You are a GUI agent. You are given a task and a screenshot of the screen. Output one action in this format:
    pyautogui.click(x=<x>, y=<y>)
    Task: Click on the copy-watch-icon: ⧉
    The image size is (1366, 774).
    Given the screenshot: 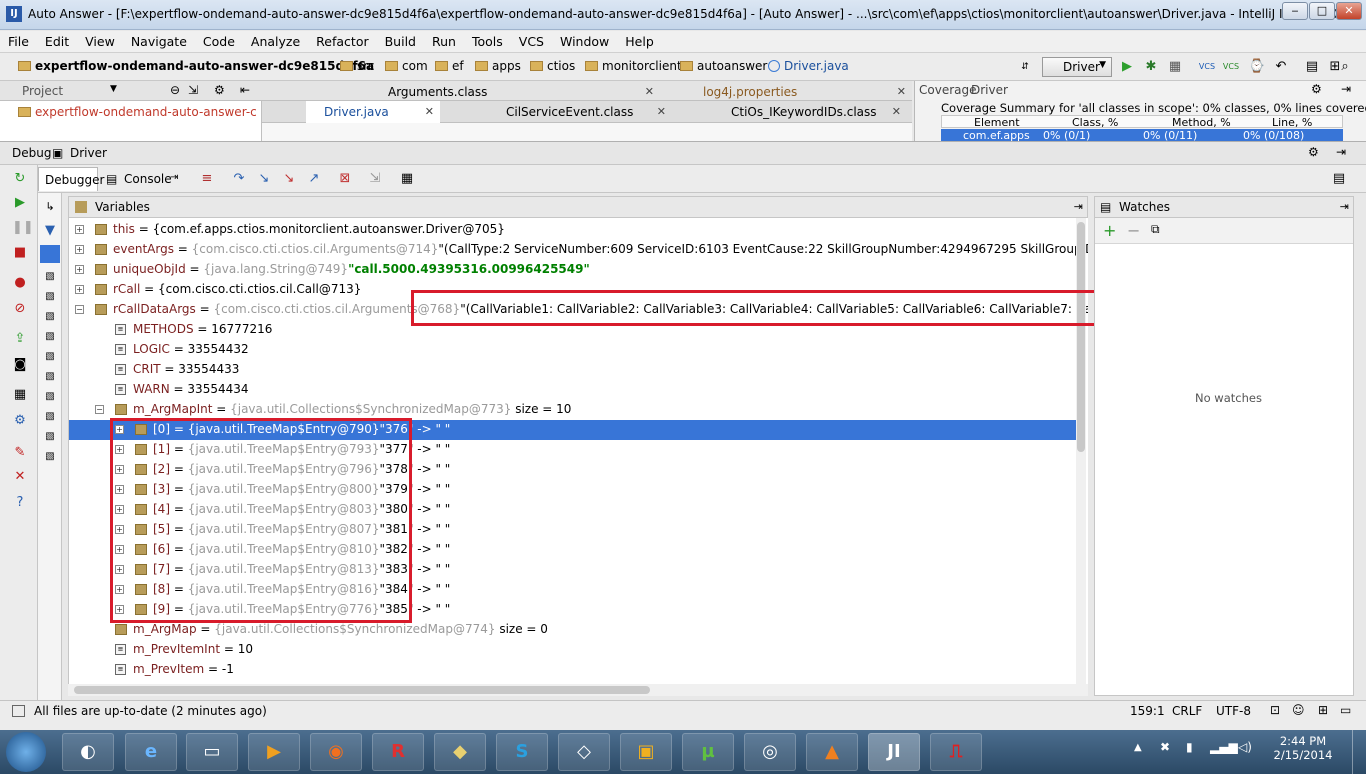 What is the action you would take?
    pyautogui.click(x=1155, y=229)
    